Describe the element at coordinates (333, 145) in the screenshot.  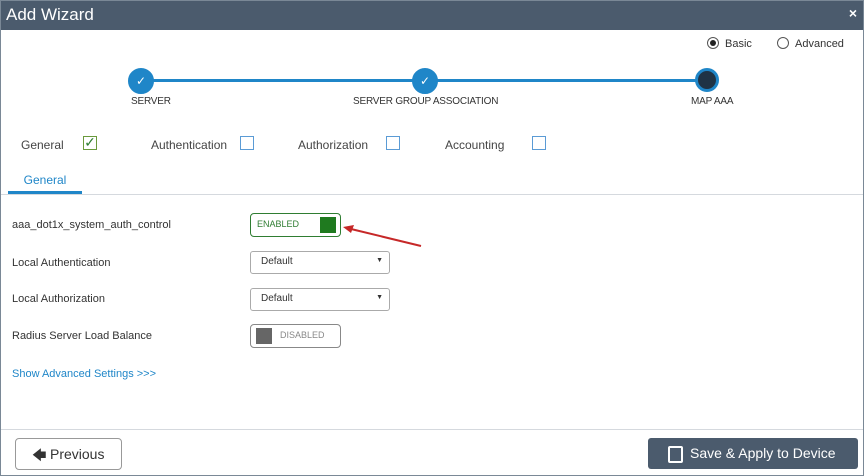
I see `check-tab-authorization-label: Authorization` at that location.